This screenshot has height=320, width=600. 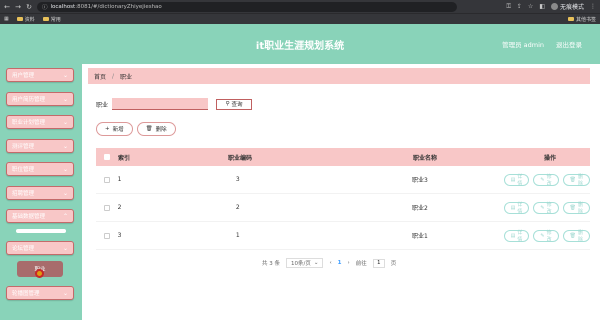 I want to click on sidebar-item-carousel: 轮播图管理 ⌄, so click(x=40, y=293).